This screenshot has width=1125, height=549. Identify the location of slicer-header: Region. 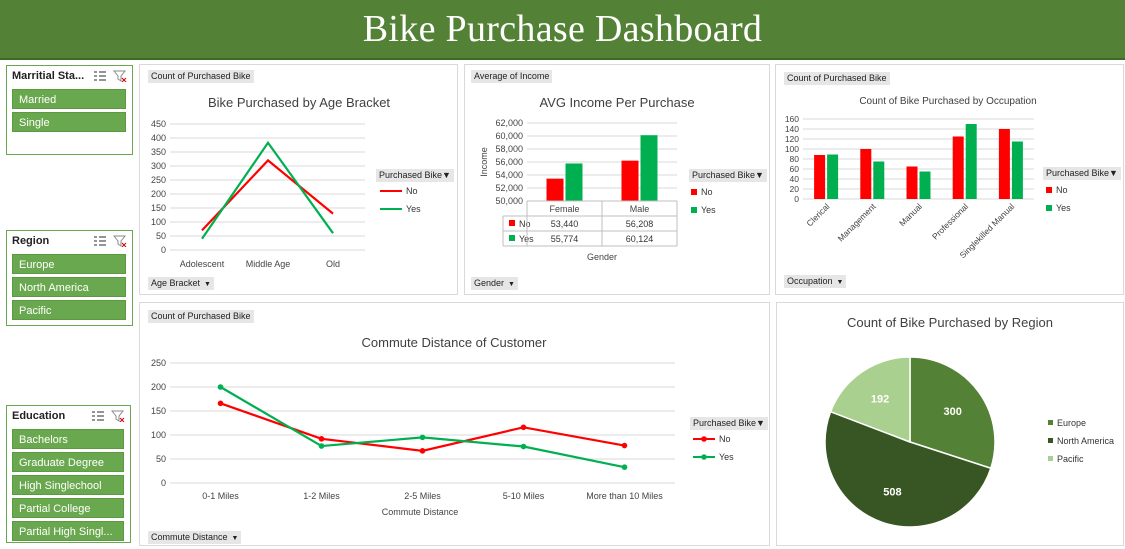
(69, 241).